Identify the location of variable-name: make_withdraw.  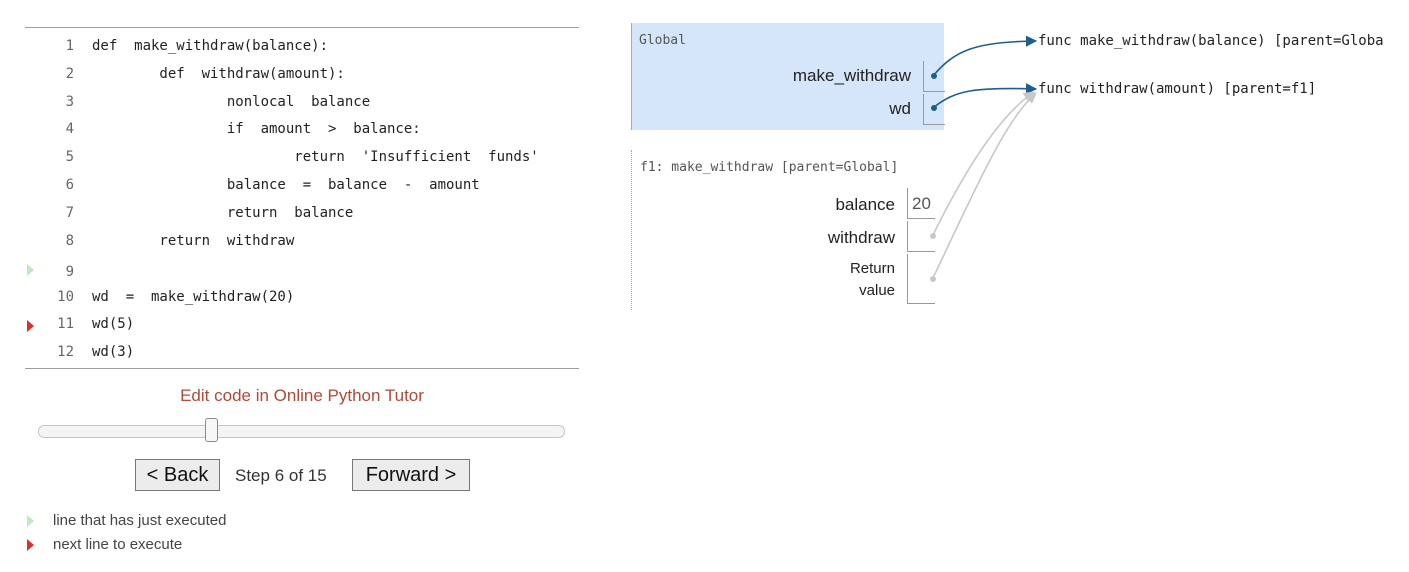
(851, 75).